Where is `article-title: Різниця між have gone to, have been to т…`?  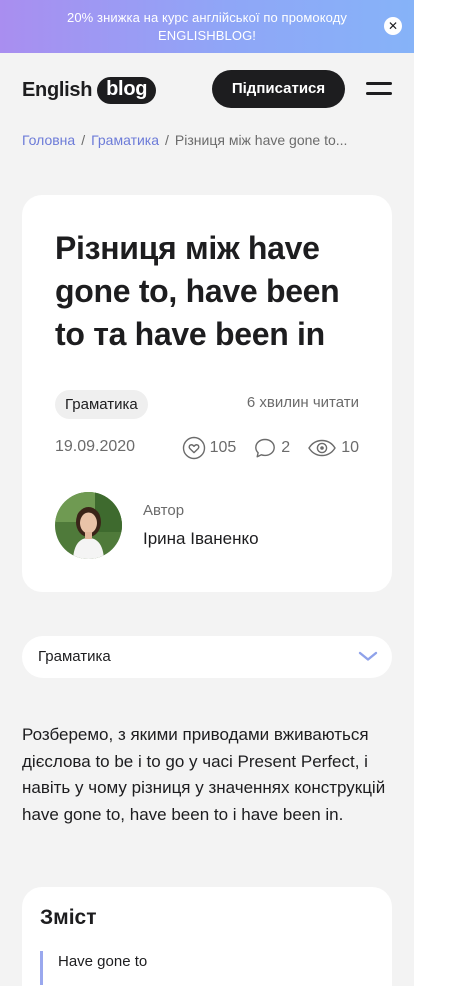 article-title: Різниця між have gone to, have been to т… is located at coordinates (197, 291).